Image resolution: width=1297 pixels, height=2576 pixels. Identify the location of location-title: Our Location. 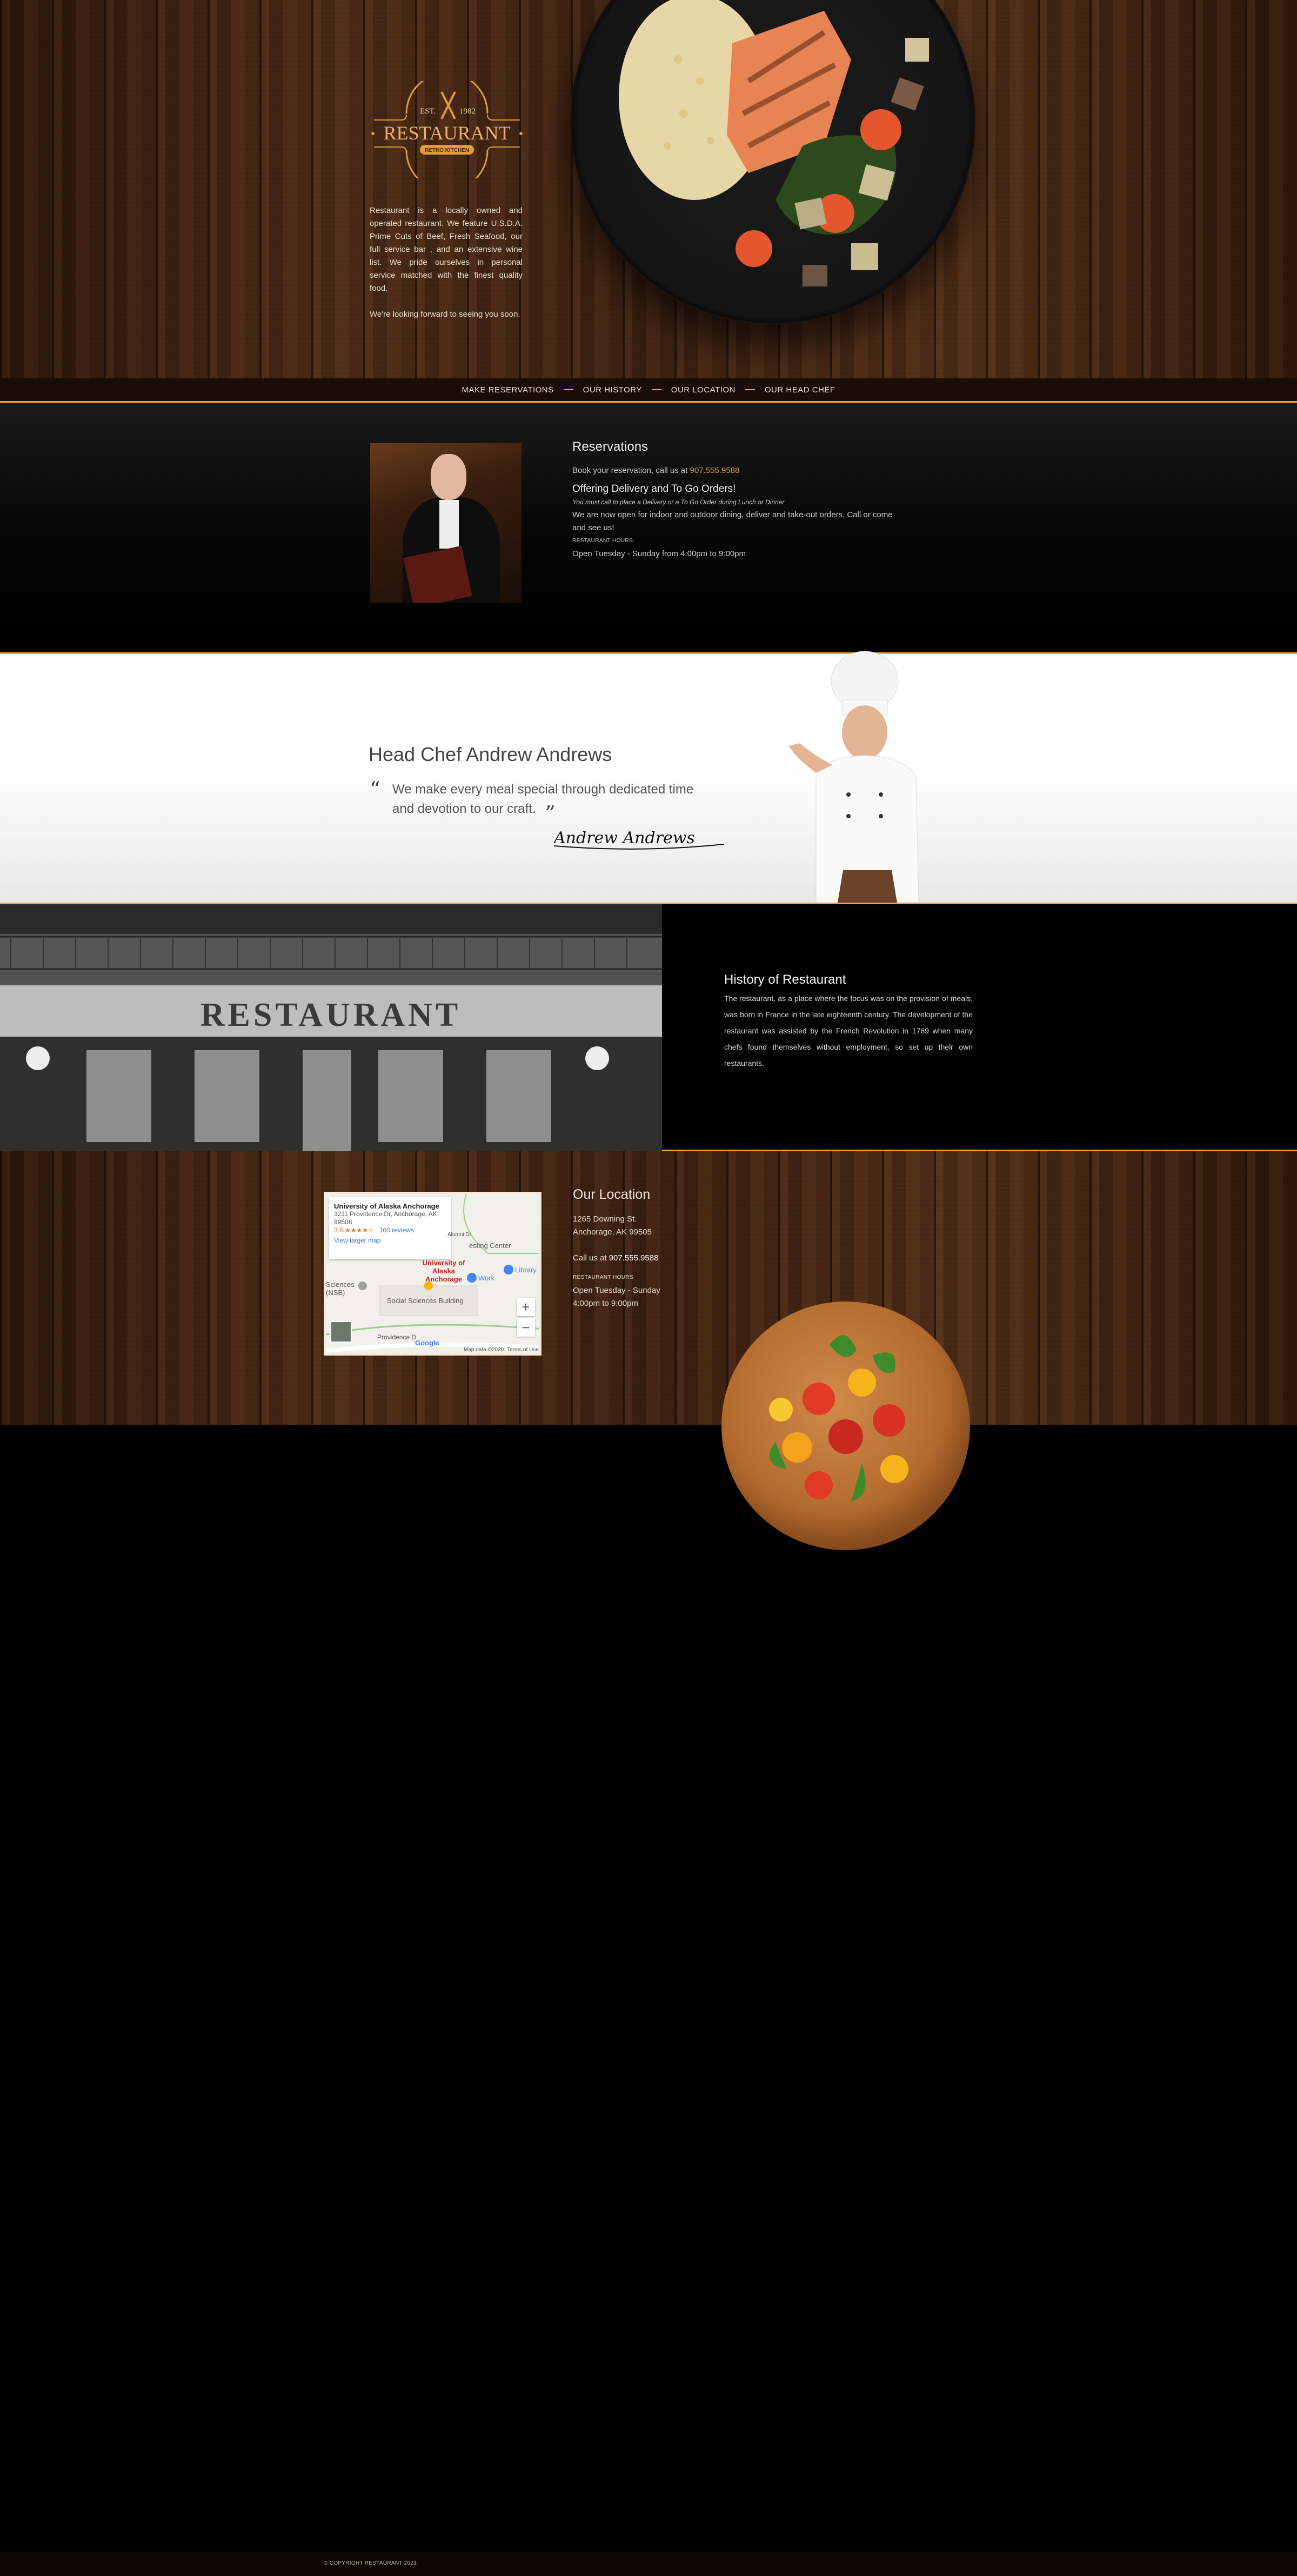
(612, 1195).